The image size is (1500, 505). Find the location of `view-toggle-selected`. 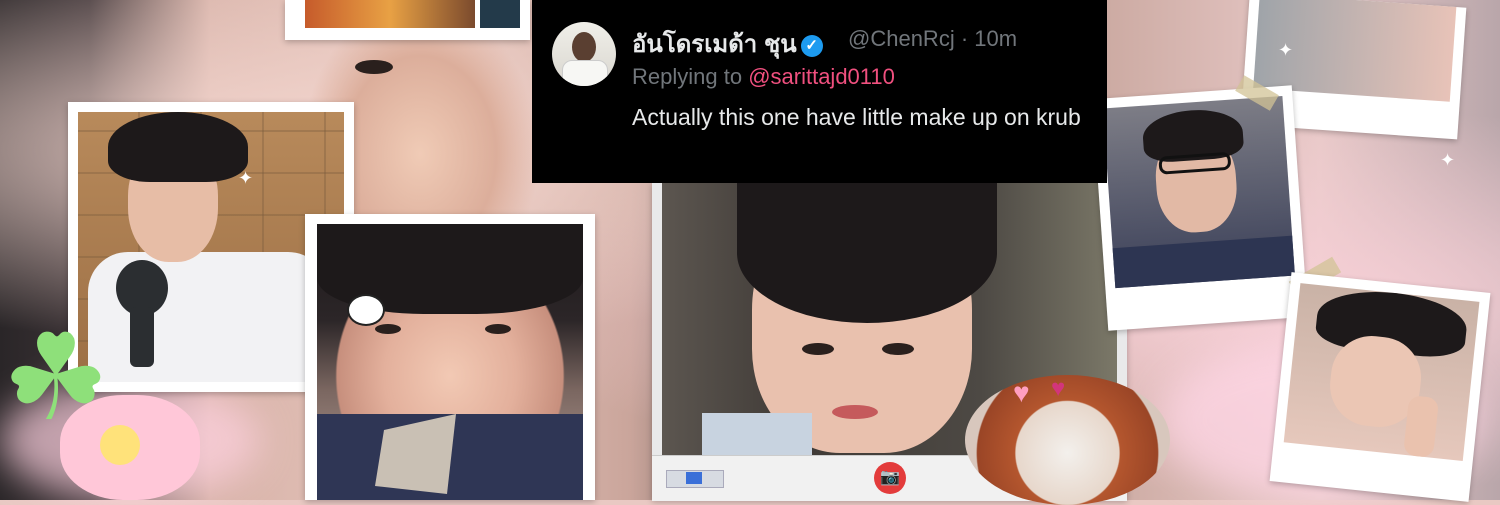

view-toggle-selected is located at coordinates (694, 478).